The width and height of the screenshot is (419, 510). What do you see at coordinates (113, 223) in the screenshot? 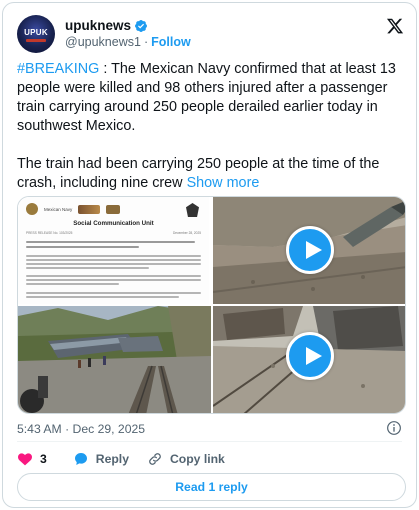
I see `document-unit-title: Social Communication Unit` at bounding box center [113, 223].